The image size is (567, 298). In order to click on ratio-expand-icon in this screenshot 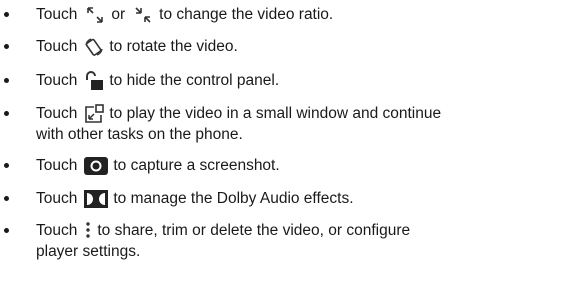, I will do `click(143, 15)`.